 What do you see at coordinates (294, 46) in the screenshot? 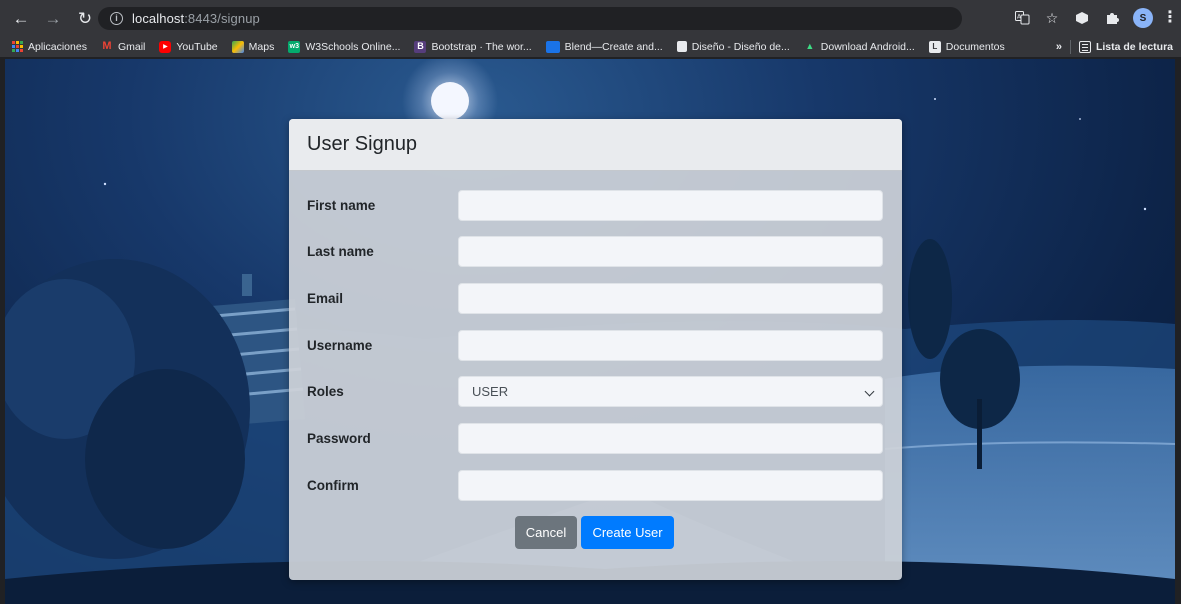
I see `w3schools-icon: w3` at bounding box center [294, 46].